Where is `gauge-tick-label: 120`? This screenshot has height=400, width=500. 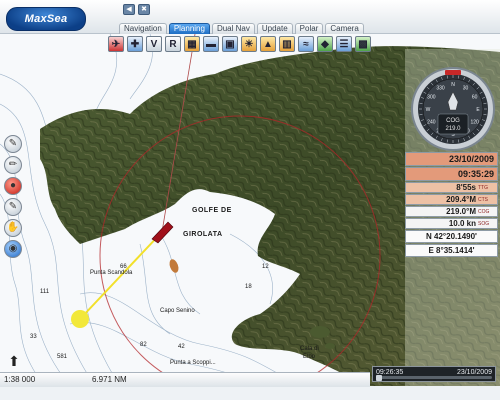
gauge-tick-label: 120 is located at coordinates (474, 123).